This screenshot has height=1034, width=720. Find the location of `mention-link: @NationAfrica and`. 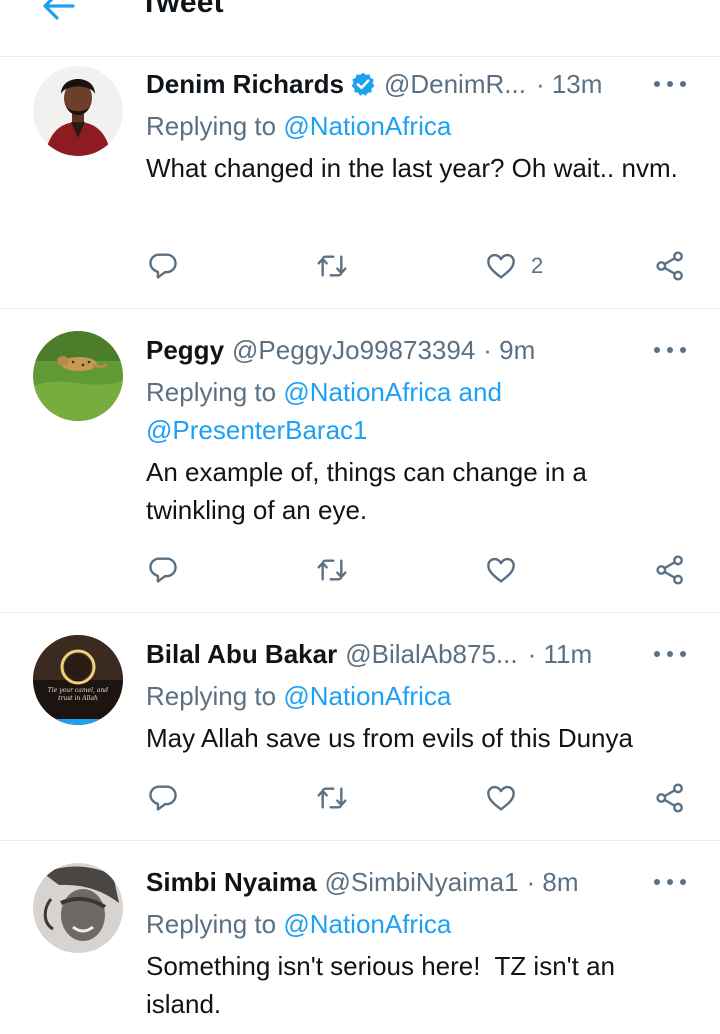

mention-link: @NationAfrica and is located at coordinates (392, 392).